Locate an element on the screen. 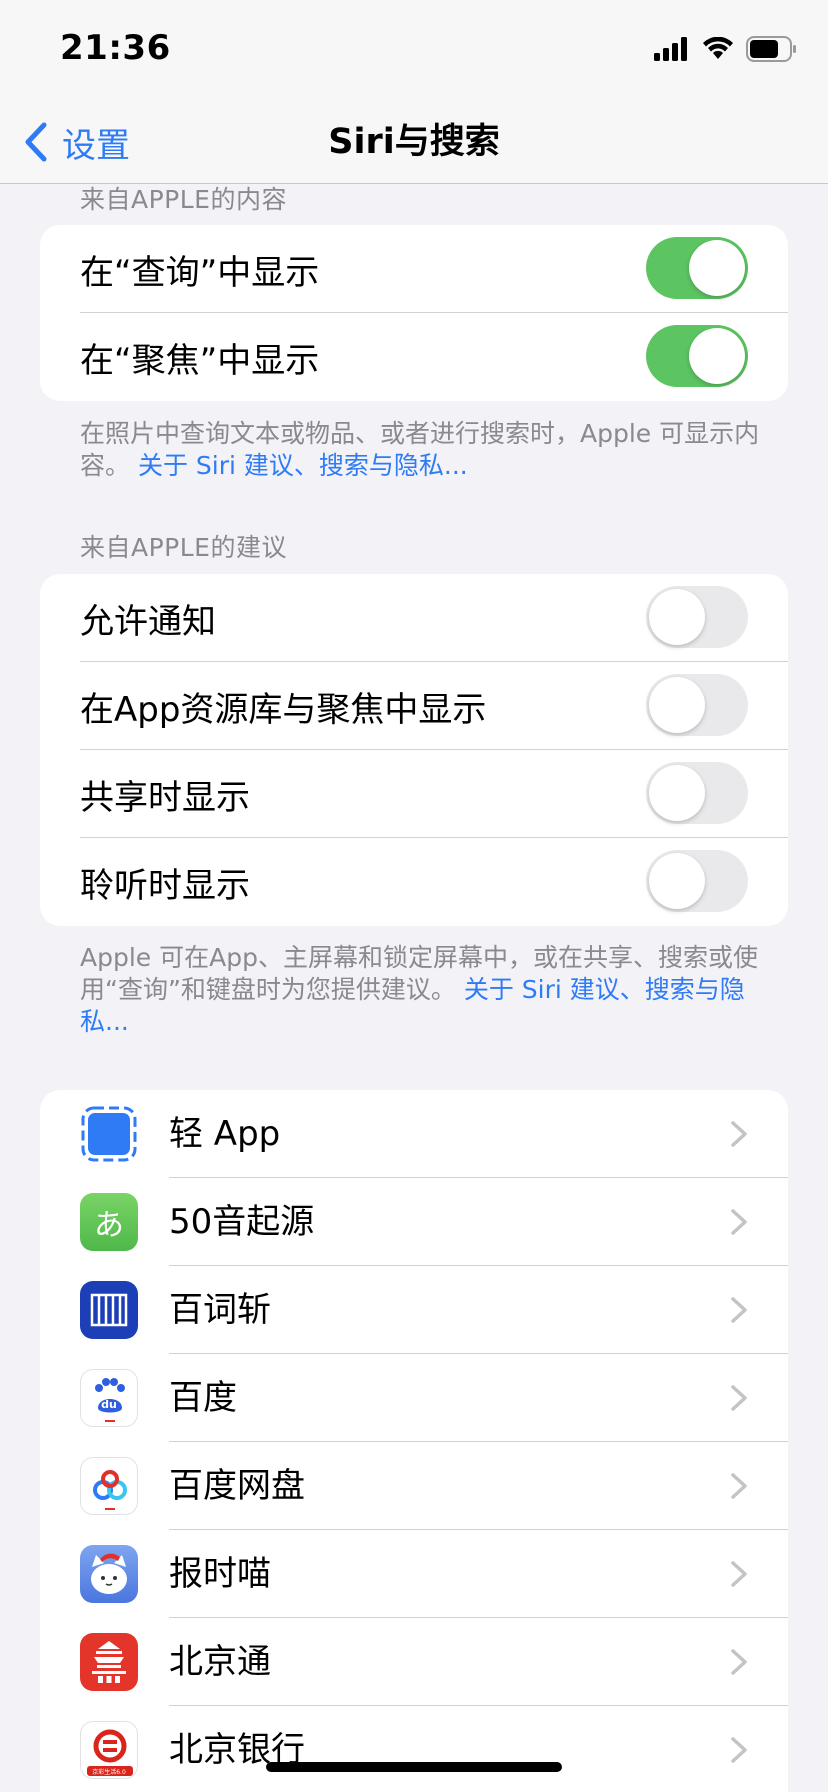 The height and width of the screenshot is (1792, 828). lookup-row: 在“查询”中显示 is located at coordinates (414, 269).